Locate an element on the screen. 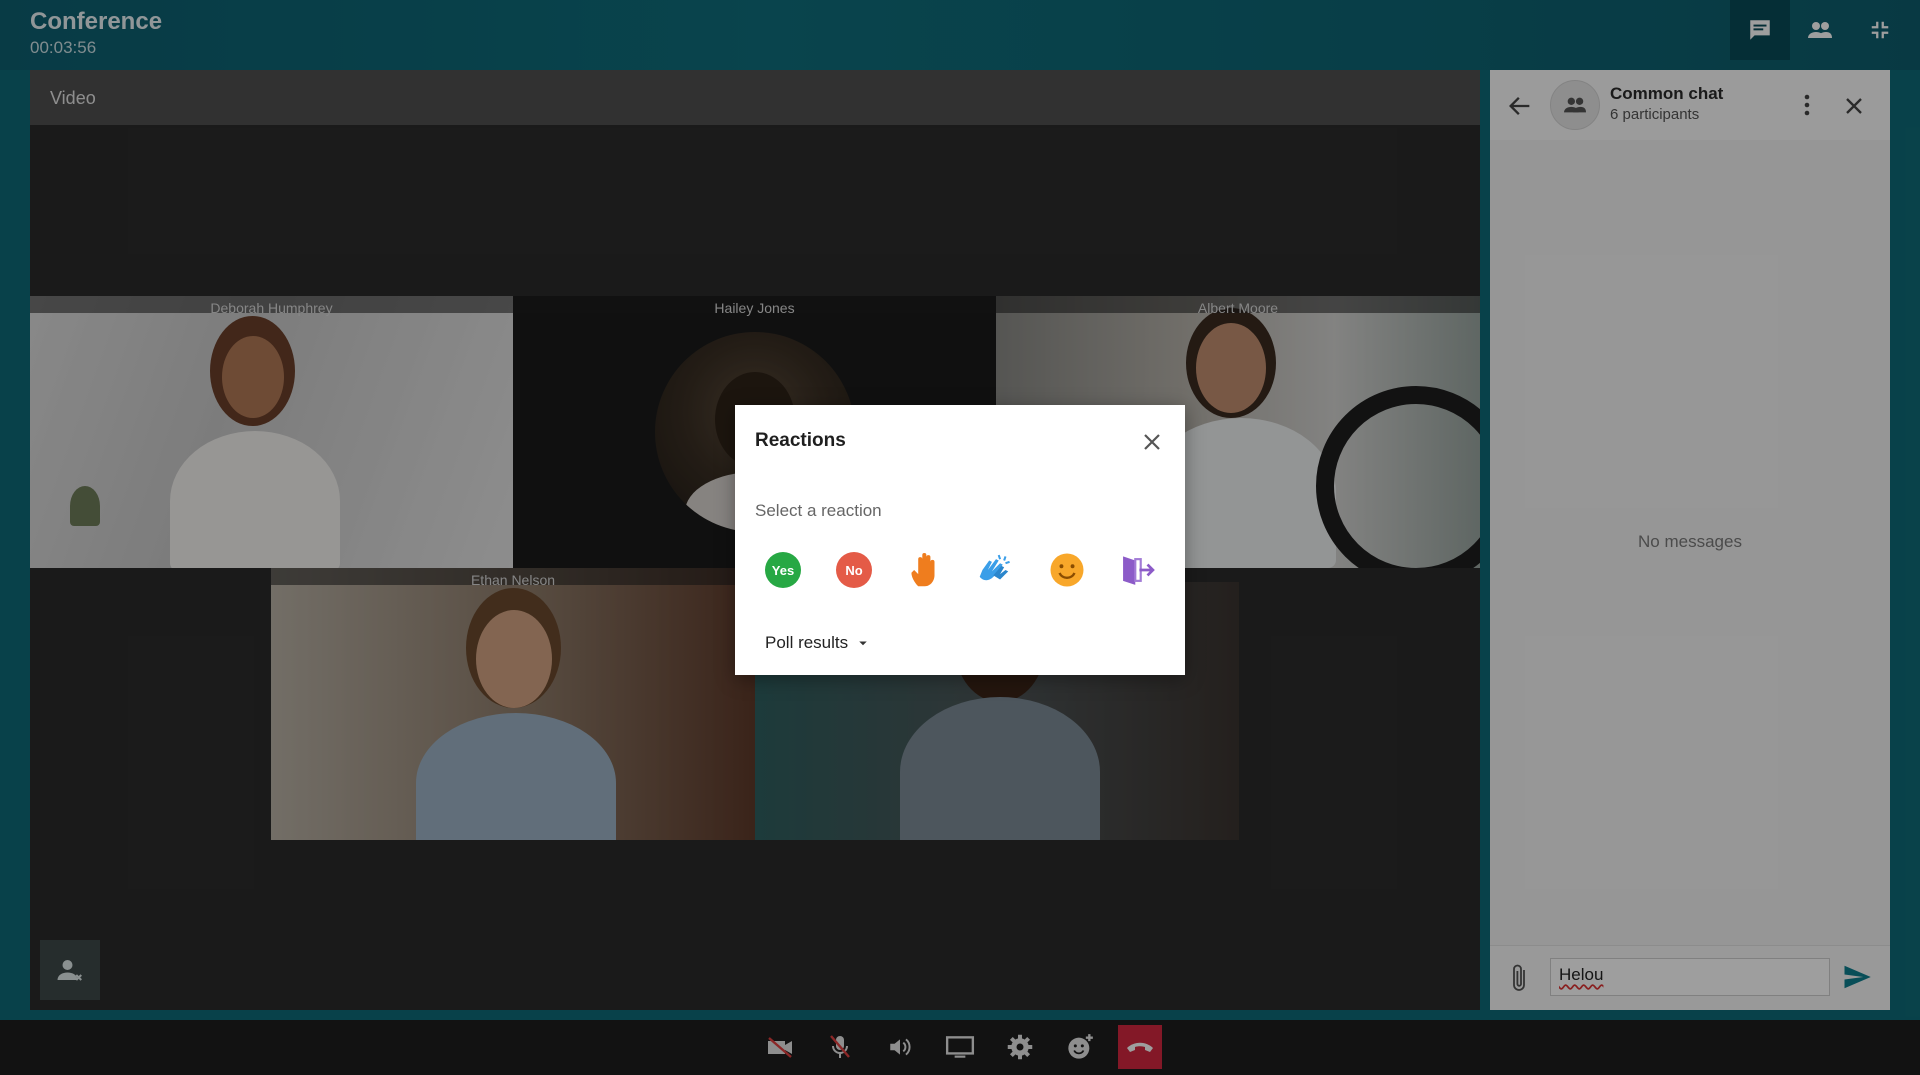  exit-door-icon is located at coordinates (1139, 570).